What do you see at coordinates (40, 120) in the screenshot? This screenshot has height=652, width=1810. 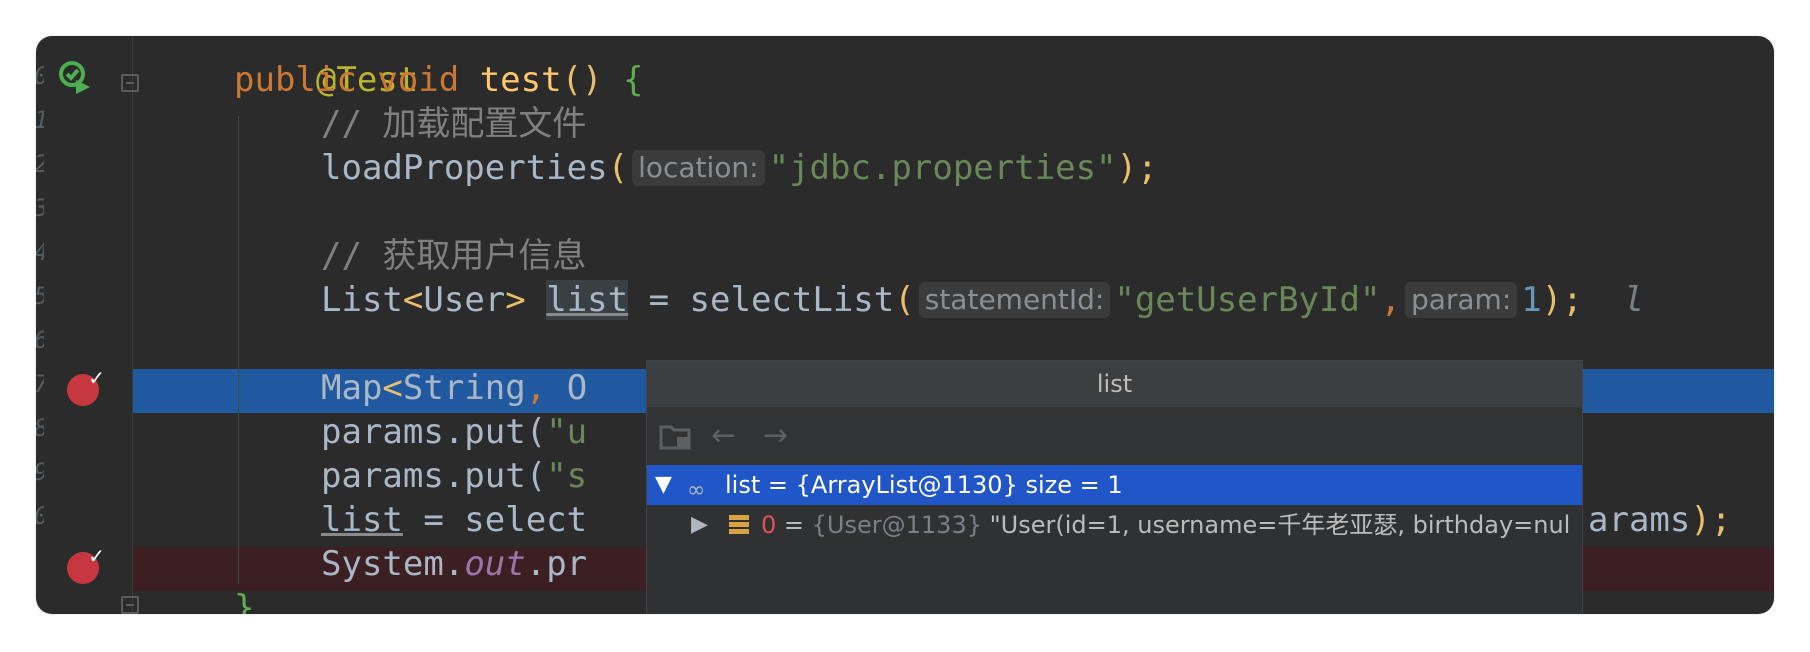 I see `line-number: 1` at bounding box center [40, 120].